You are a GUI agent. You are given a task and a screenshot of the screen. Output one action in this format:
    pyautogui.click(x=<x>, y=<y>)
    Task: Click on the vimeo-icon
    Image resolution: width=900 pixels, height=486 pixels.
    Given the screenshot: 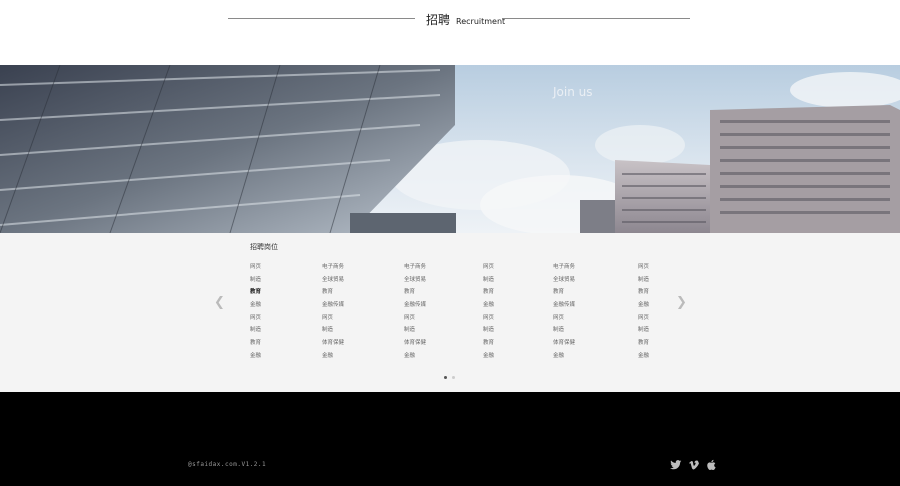 What is the action you would take?
    pyautogui.click(x=694, y=463)
    